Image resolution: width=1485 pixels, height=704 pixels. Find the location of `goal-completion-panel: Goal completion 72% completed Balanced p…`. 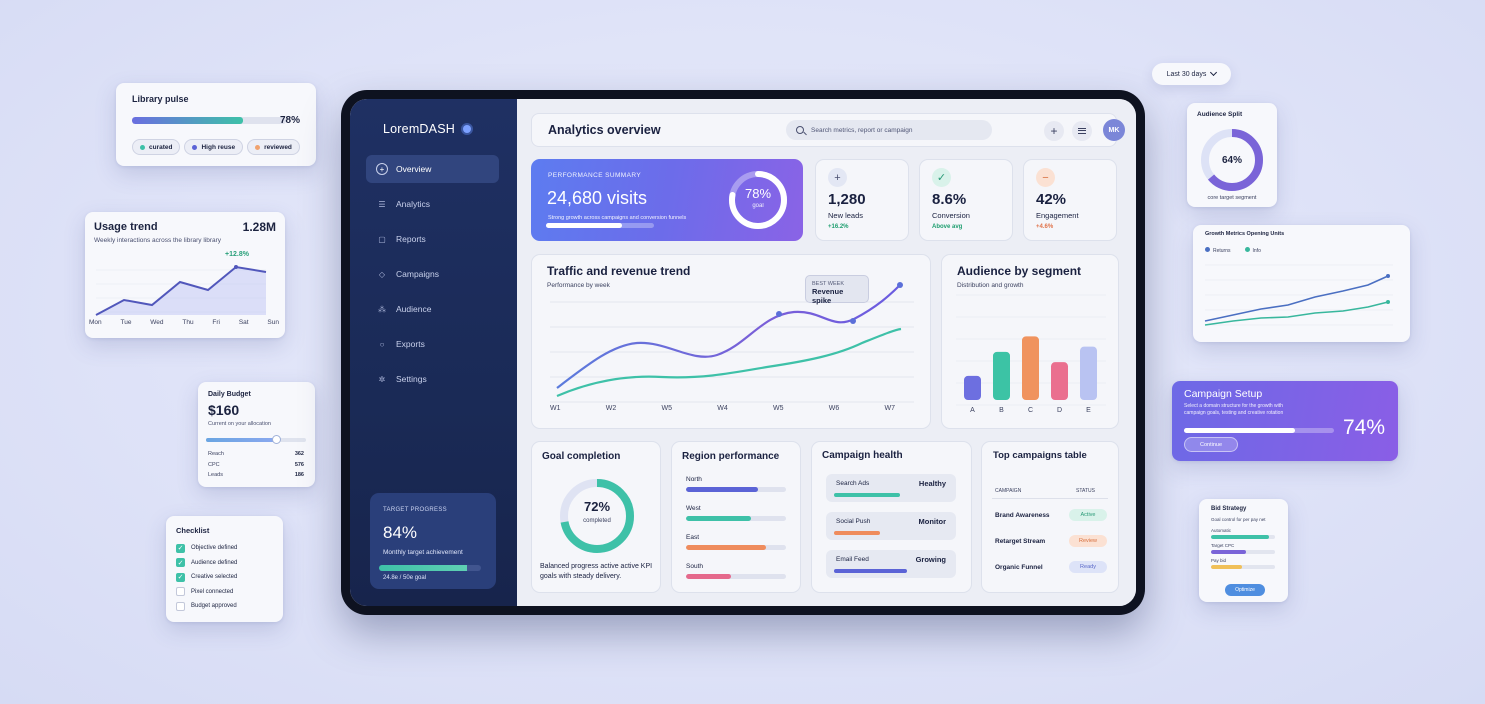

goal-completion-panel: Goal completion 72% completed Balanced p… is located at coordinates (596, 517).